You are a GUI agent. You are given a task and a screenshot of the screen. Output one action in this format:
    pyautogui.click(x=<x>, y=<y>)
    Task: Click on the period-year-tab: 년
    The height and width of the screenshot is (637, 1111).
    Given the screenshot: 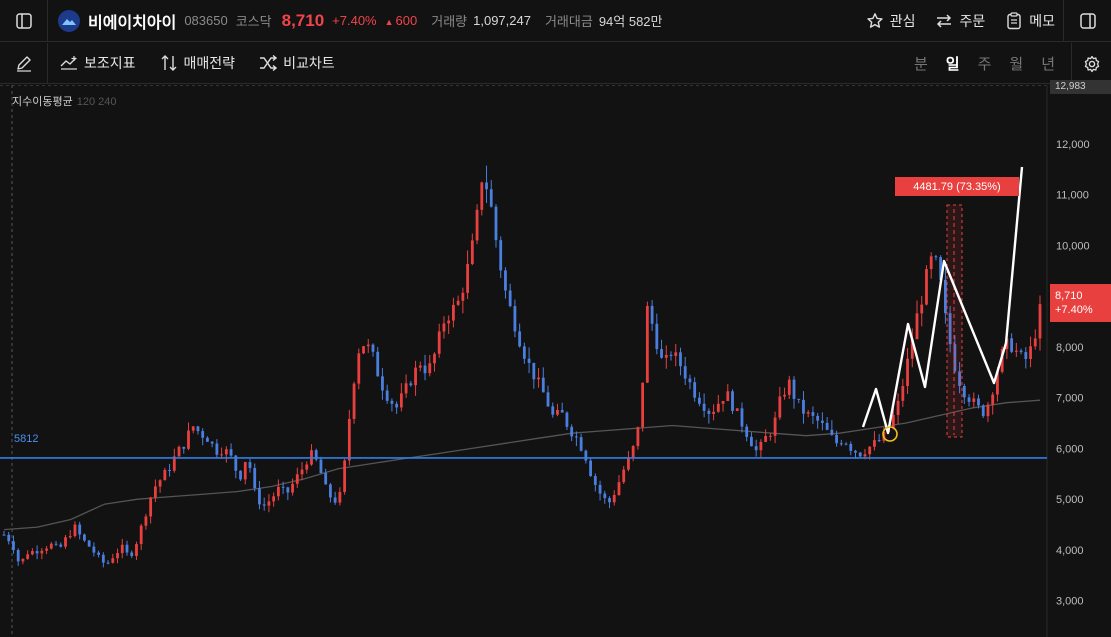 What is the action you would take?
    pyautogui.click(x=1048, y=63)
    